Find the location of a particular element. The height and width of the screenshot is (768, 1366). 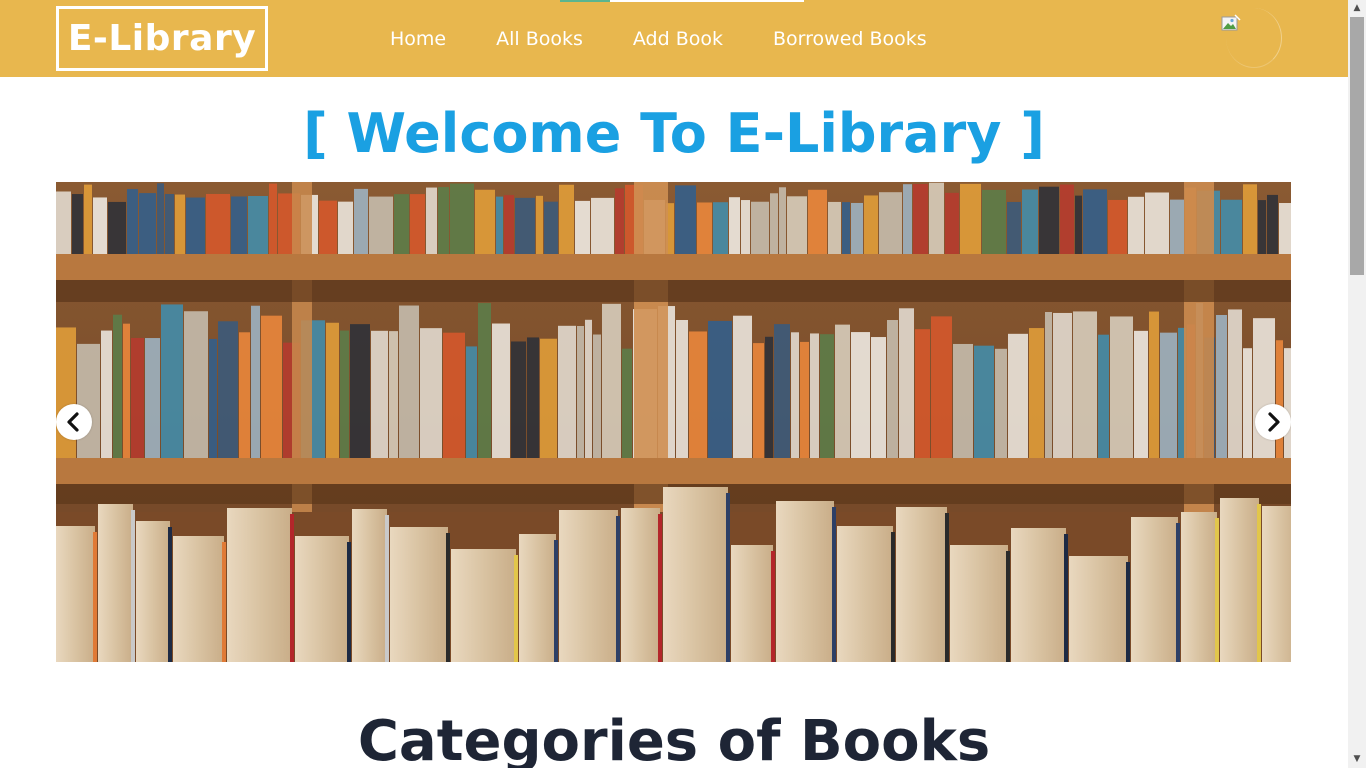

nav-links: Home All Books Add Book Borrowed Books is located at coordinates (683, 38).